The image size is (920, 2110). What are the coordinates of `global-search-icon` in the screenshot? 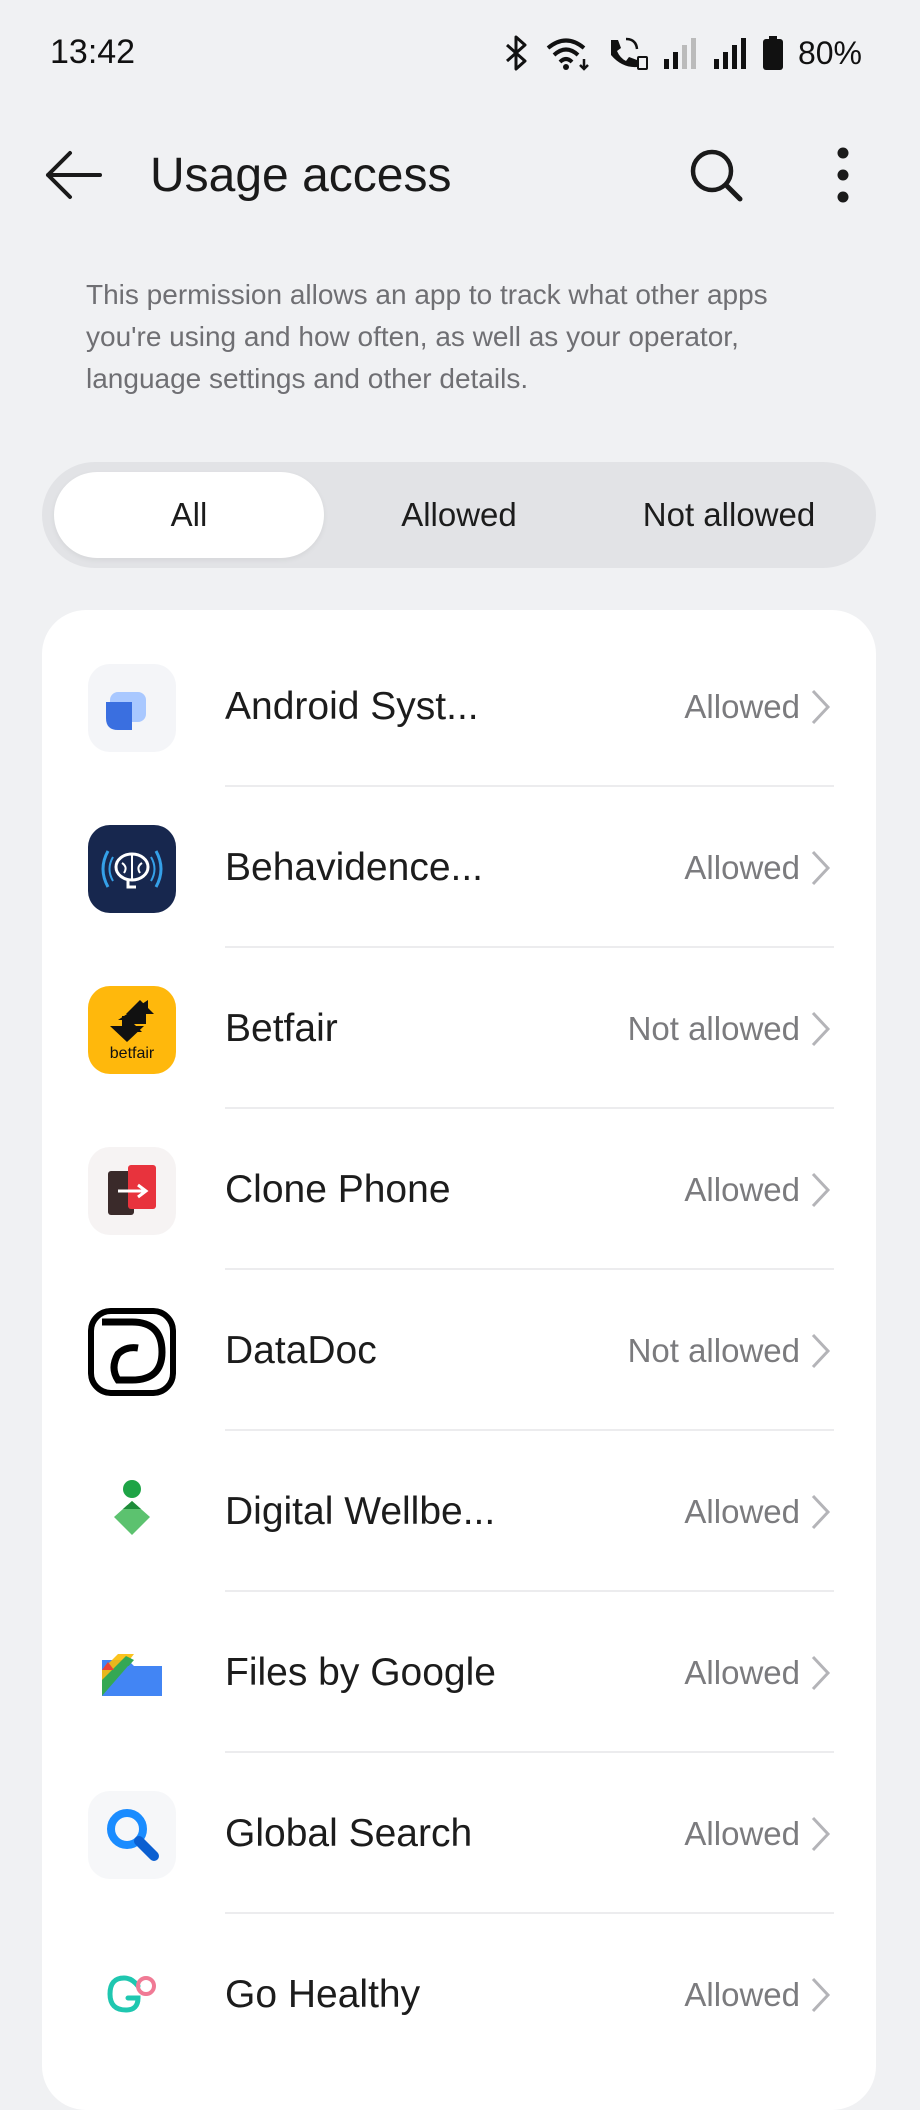 It's located at (132, 1835).